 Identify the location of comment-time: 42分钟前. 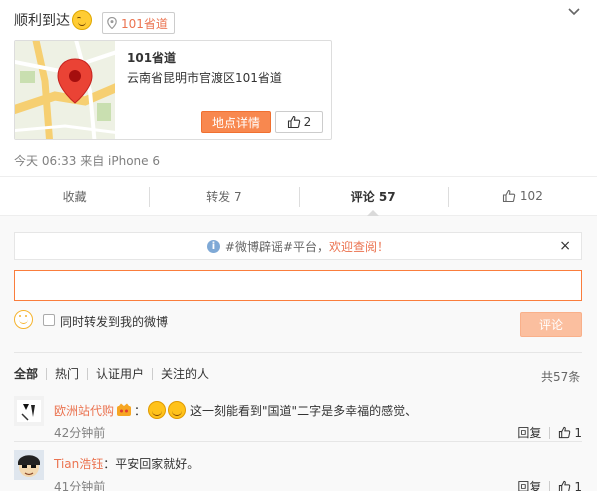
(80, 433).